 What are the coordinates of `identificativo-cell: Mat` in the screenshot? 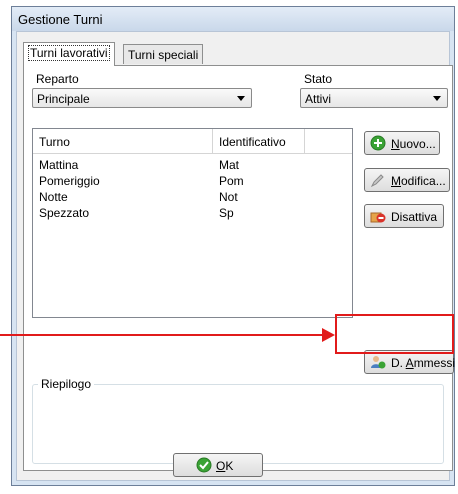 It's located at (229, 165).